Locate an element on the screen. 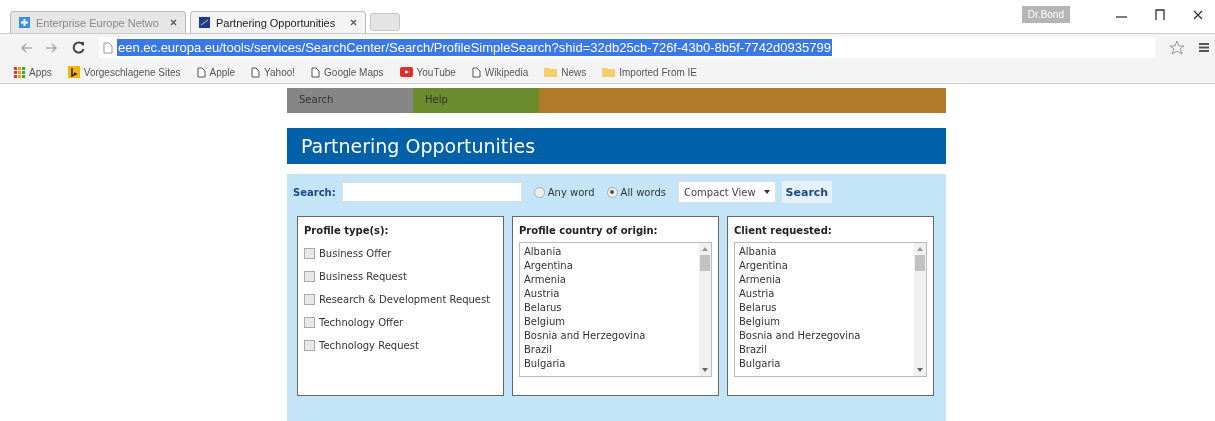  checkbox-item: Technology Offer is located at coordinates (400, 322).